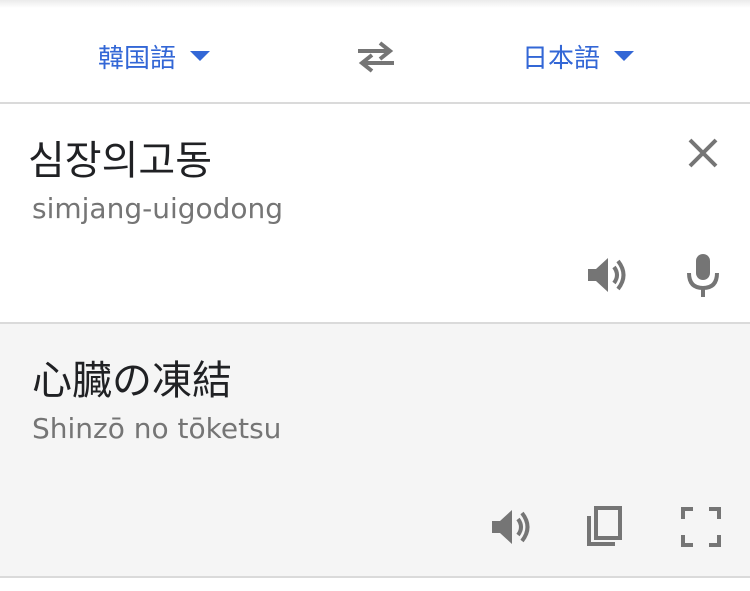  I want to click on fullscreen-button, so click(701, 527).